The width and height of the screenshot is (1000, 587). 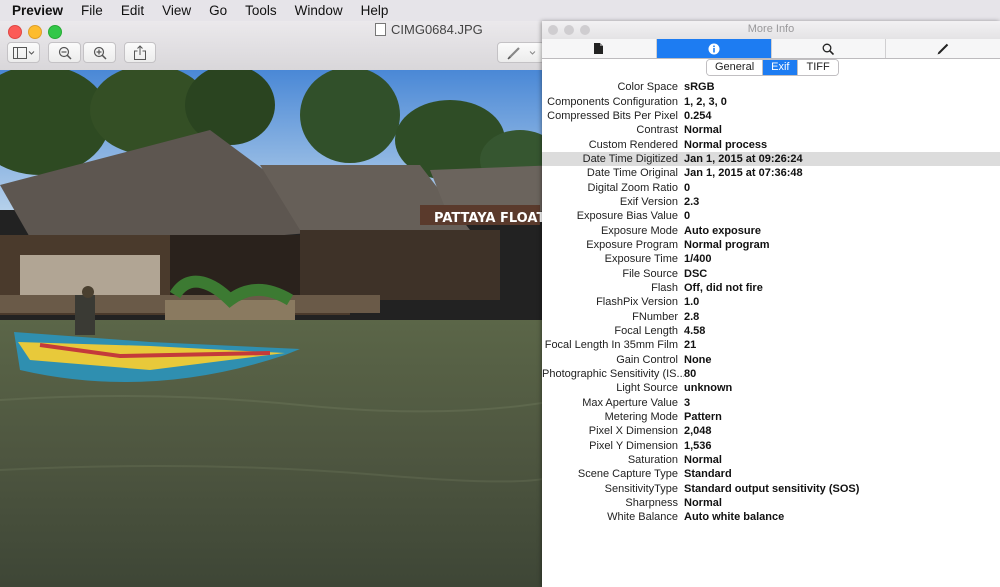 I want to click on exif-property-key: FlashPix Version, so click(x=637, y=302).